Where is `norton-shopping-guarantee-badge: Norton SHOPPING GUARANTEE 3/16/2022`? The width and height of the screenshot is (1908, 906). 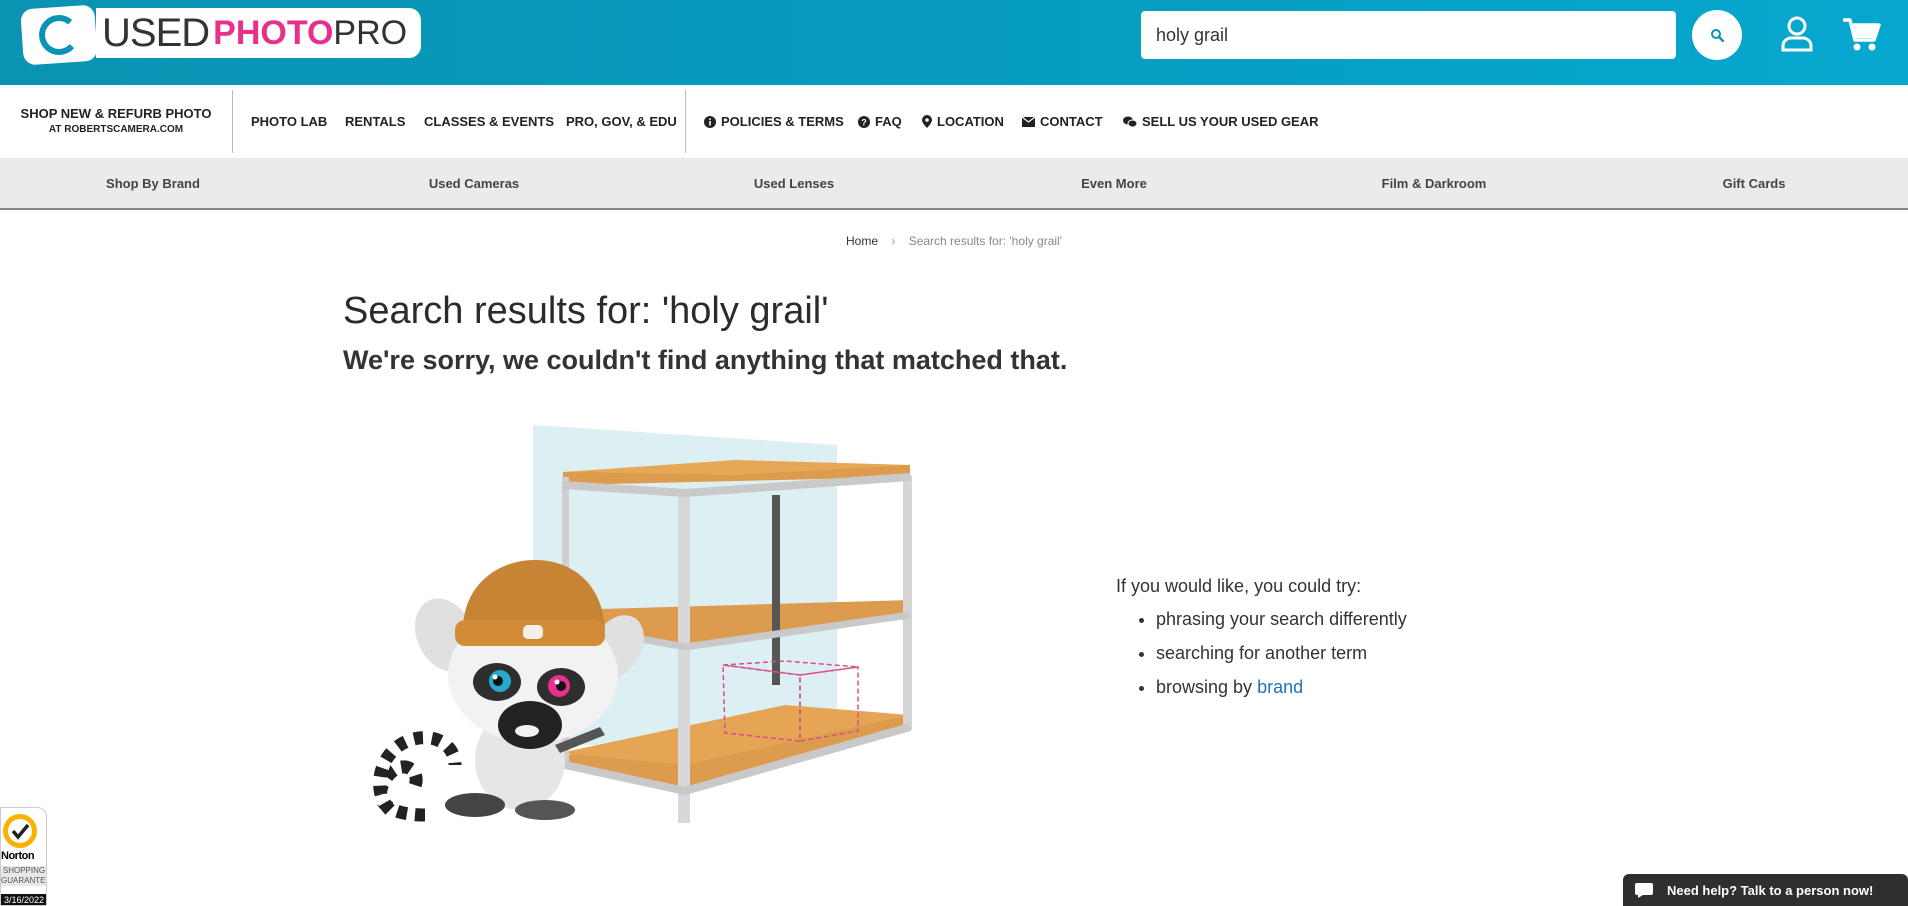 norton-shopping-guarantee-badge: Norton SHOPPING GUARANTEE 3/16/2022 is located at coordinates (23, 856).